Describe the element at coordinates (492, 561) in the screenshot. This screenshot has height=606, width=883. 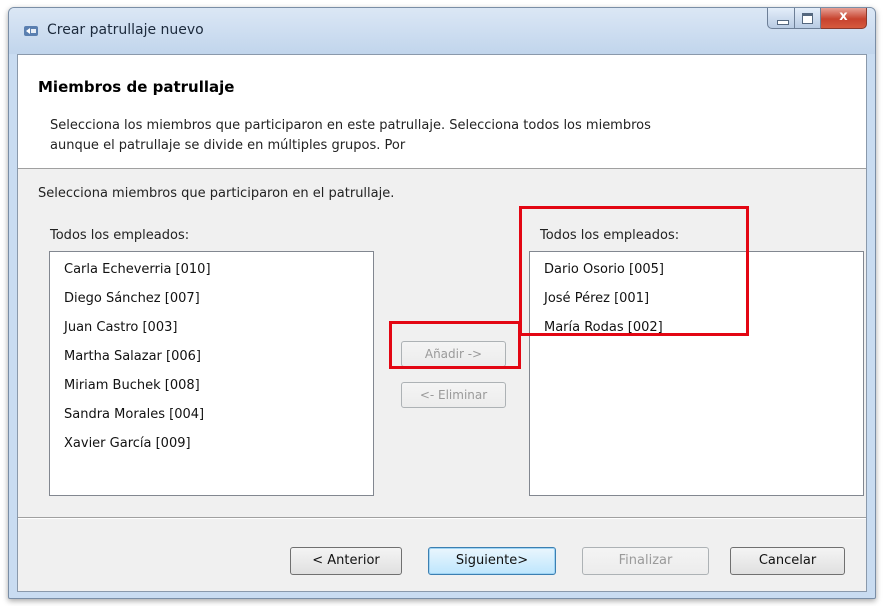
I see `next-button: Siguiente>` at that location.